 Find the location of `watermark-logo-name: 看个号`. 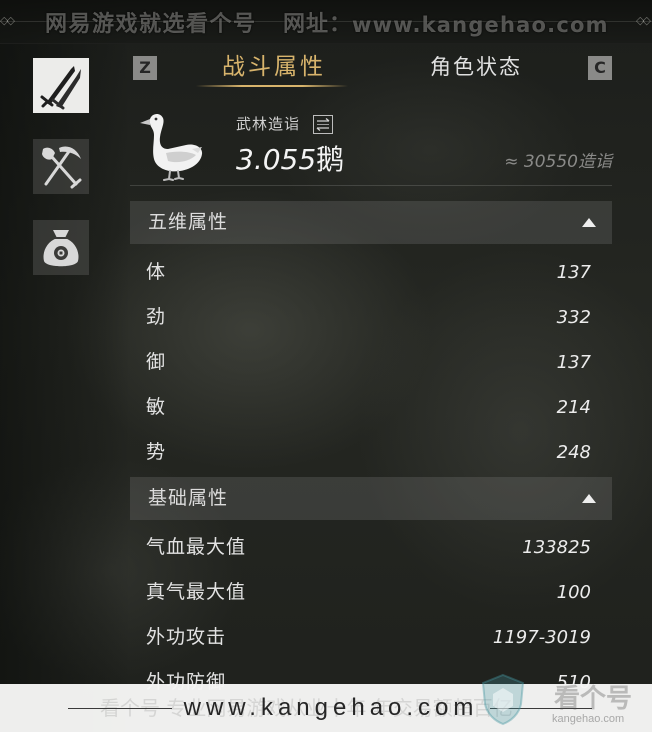

watermark-logo-name: 看个号 is located at coordinates (593, 699).